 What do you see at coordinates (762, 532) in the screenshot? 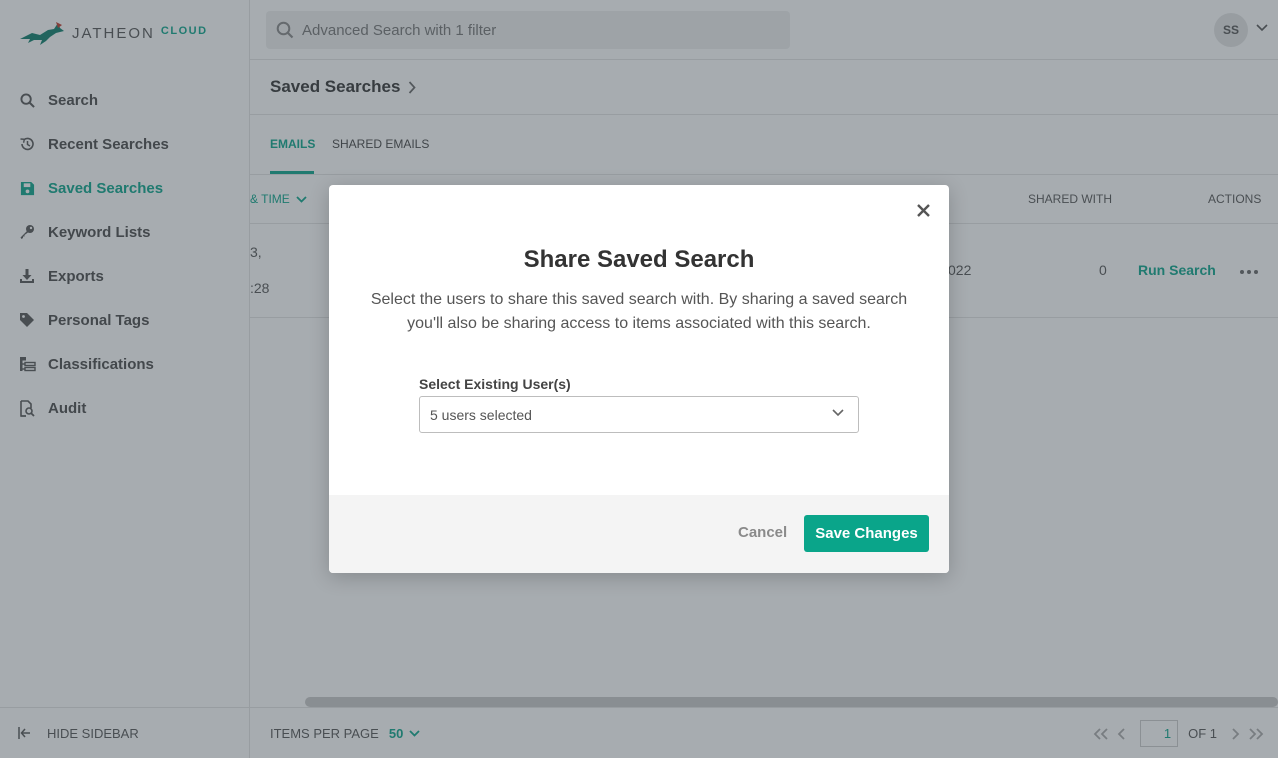
I see `cancel-button: Cancel` at bounding box center [762, 532].